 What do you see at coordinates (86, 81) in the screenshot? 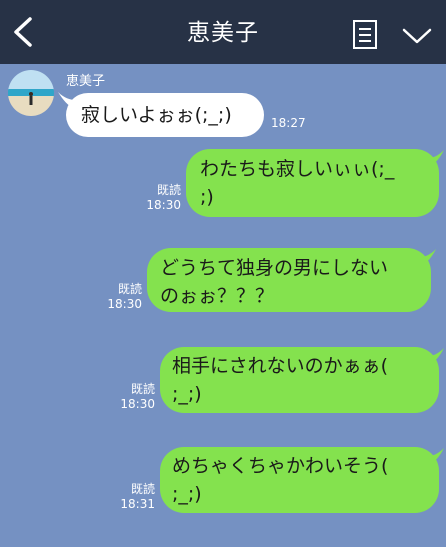
I see `sender-name: 恵美子` at bounding box center [86, 81].